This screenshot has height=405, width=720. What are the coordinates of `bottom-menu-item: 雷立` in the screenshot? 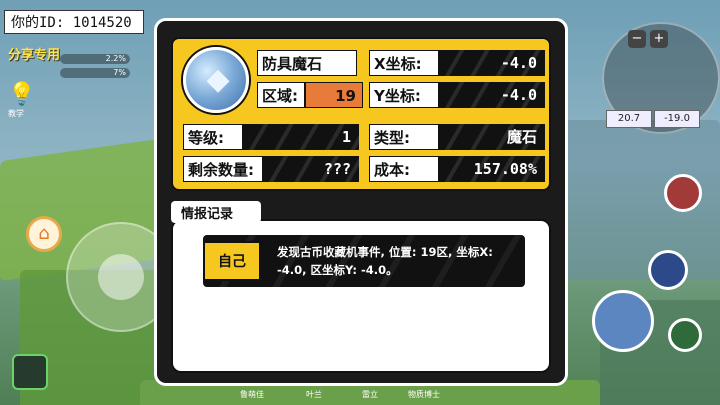 It's located at (370, 394).